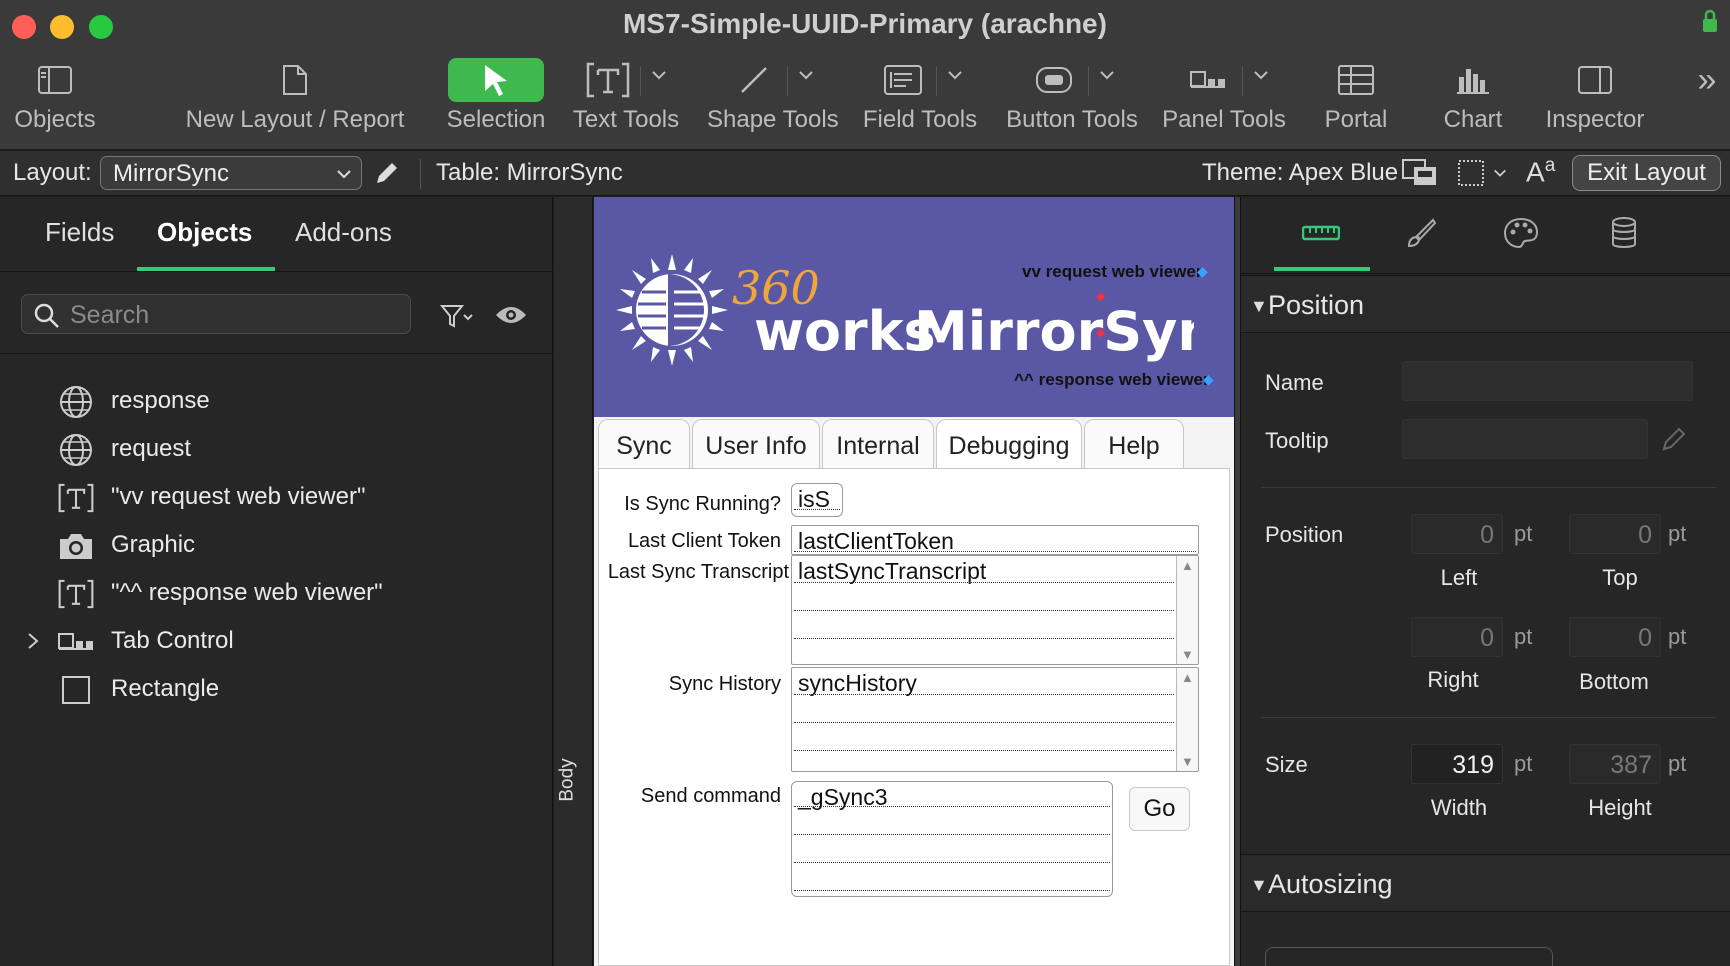 The width and height of the screenshot is (1730, 966). What do you see at coordinates (496, 100) in the screenshot?
I see `toolbar-selection-button: Selection` at bounding box center [496, 100].